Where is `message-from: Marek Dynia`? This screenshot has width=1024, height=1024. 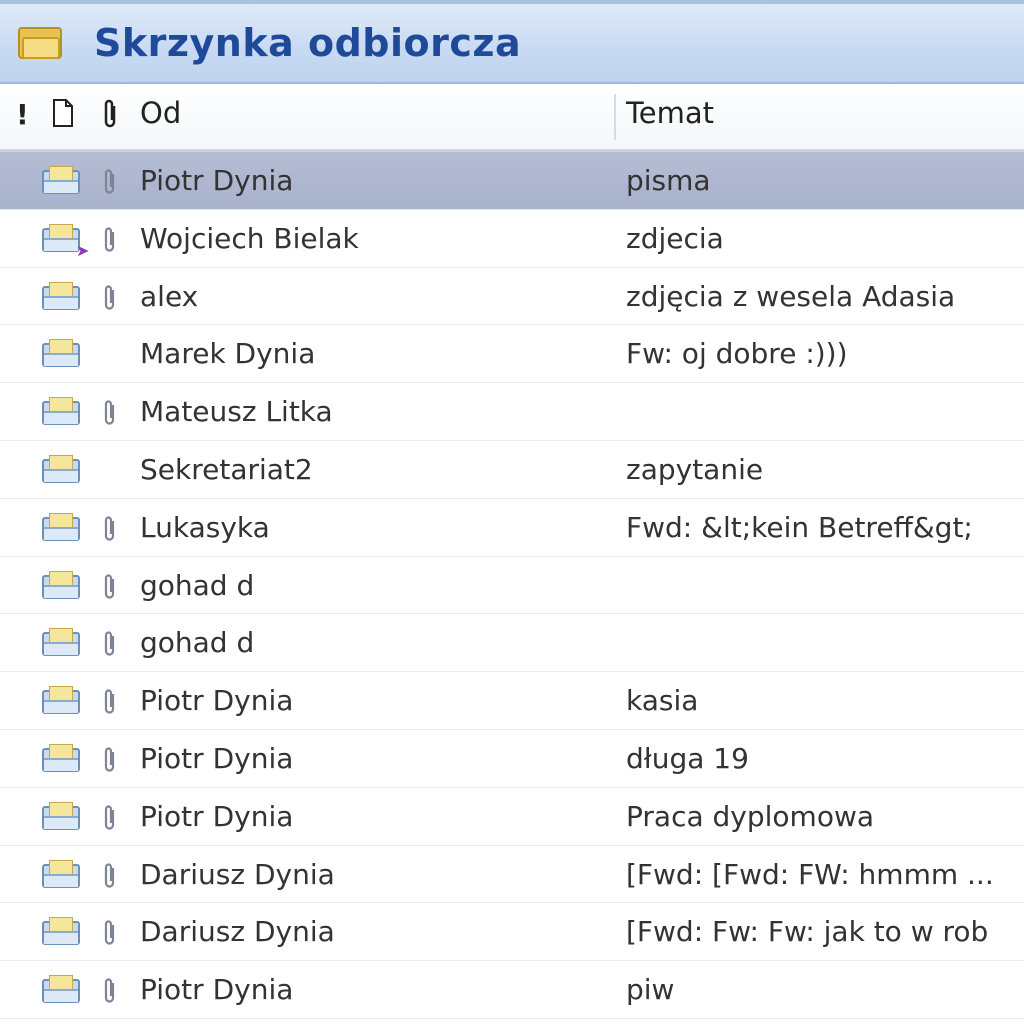 message-from: Marek Dynia is located at coordinates (228, 354).